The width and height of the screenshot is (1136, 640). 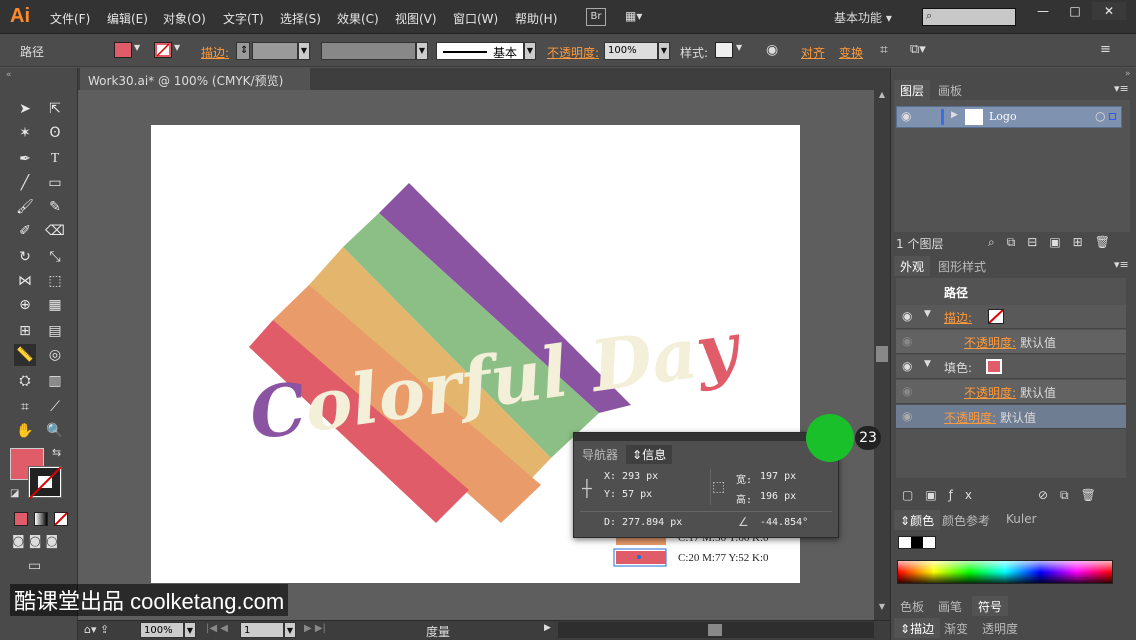 I want to click on type-tool-icon: T, so click(x=55, y=159).